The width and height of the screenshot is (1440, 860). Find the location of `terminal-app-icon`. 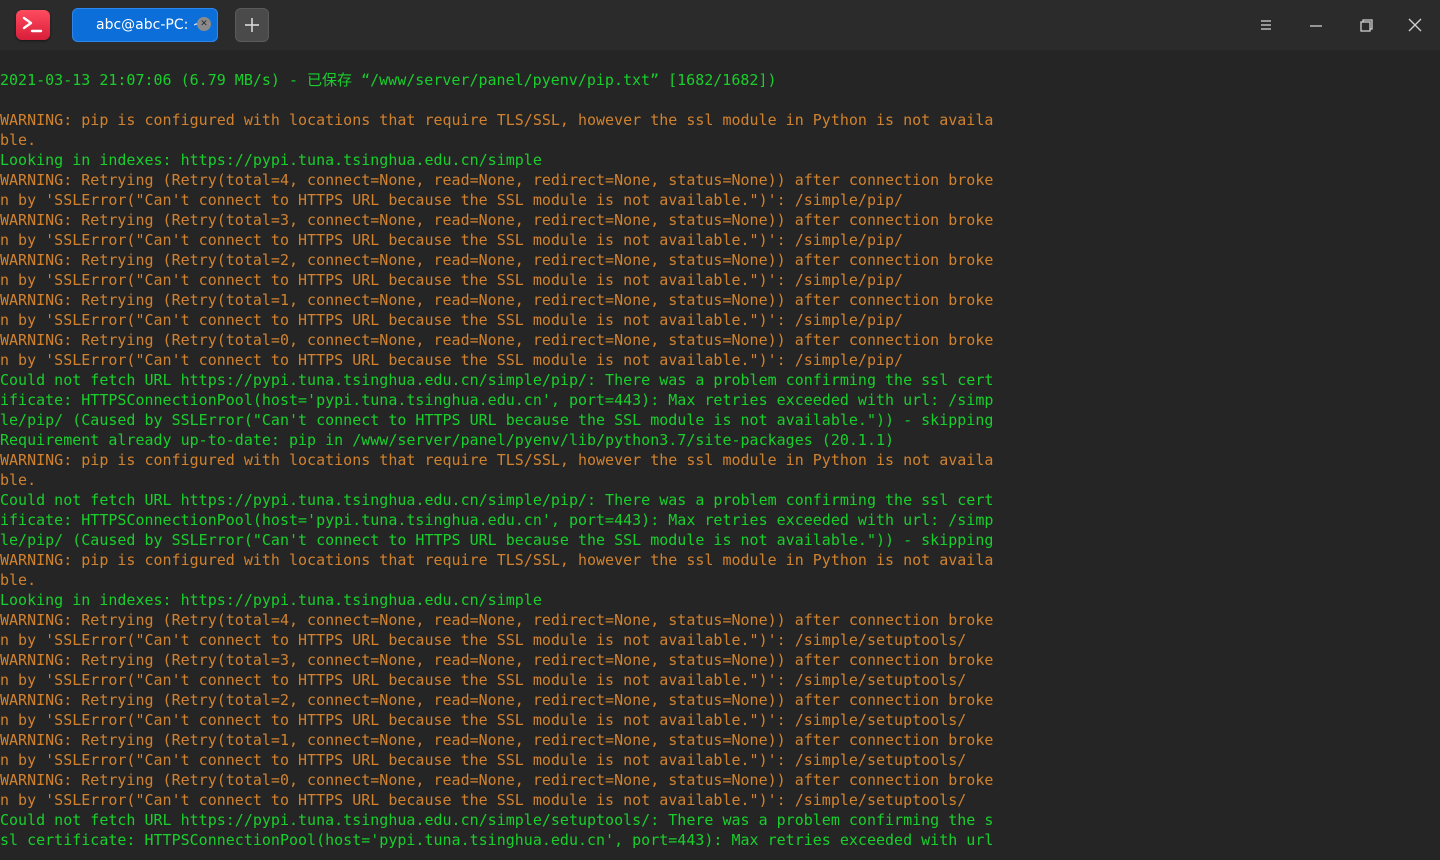

terminal-app-icon is located at coordinates (33, 25).